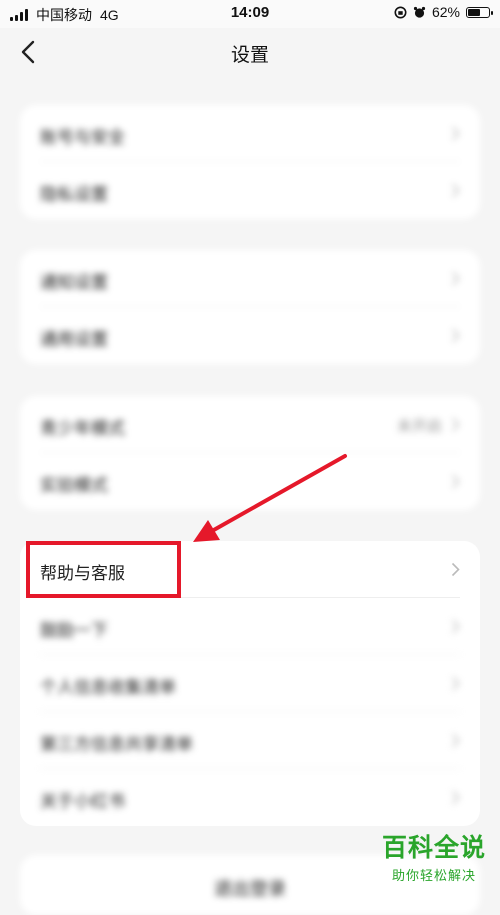  Describe the element at coordinates (433, 875) in the screenshot. I see `watermark-subtitle: 助你轻松解决` at that location.